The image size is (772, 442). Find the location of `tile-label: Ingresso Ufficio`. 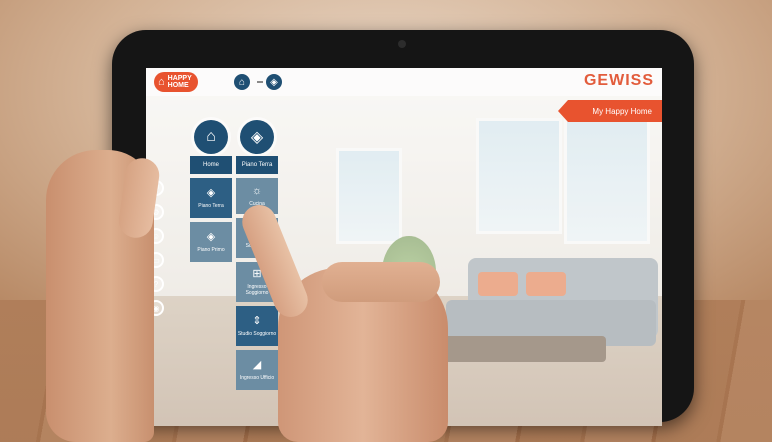

tile-label: Ingresso Ufficio is located at coordinates (257, 377).